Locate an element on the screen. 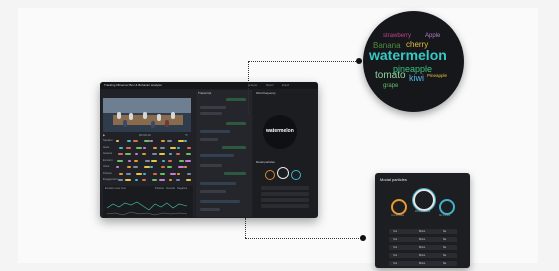 Image resolution: width=559 pixels, height=271 pixels. timeline-row: Gesture is located at coordinates (147, 154).